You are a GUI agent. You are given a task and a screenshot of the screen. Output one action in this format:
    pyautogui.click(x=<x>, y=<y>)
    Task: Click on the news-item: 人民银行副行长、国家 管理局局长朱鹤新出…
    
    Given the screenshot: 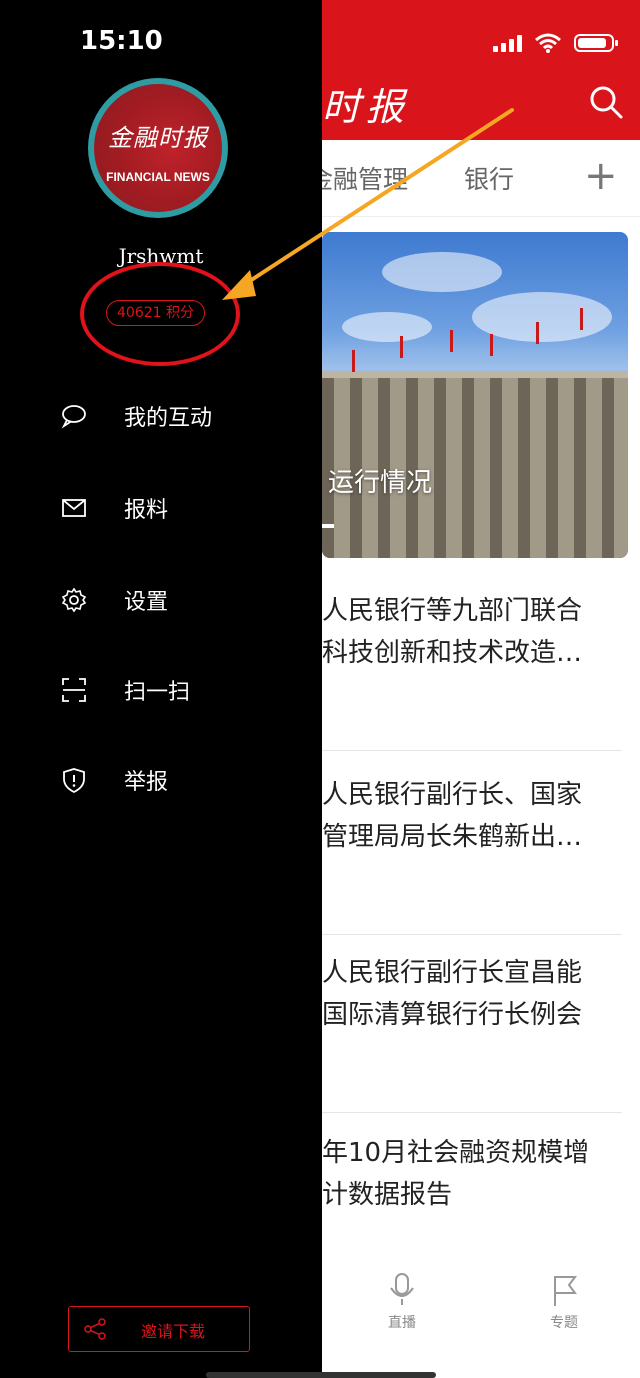 What is the action you would take?
    pyautogui.click(x=472, y=816)
    